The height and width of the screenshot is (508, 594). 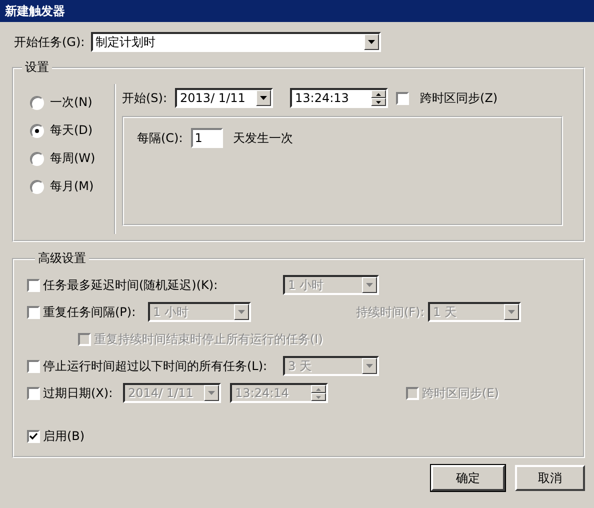 I want to click on group-title: 高级设置, so click(x=62, y=258).